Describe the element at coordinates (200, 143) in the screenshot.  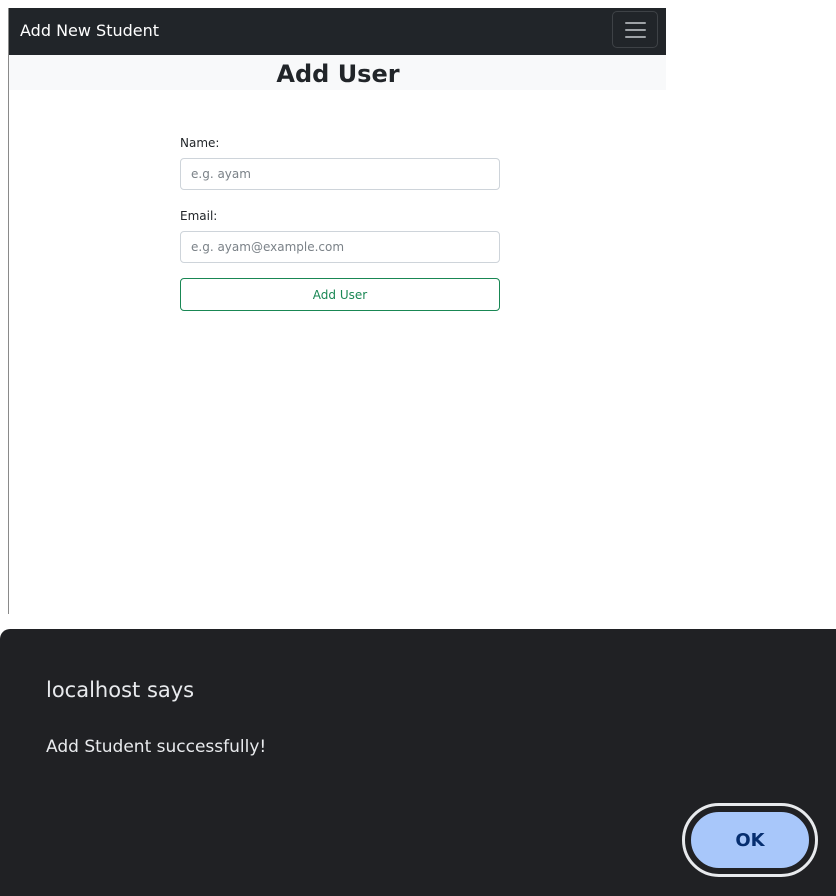
I see `name-label: Name:` at that location.